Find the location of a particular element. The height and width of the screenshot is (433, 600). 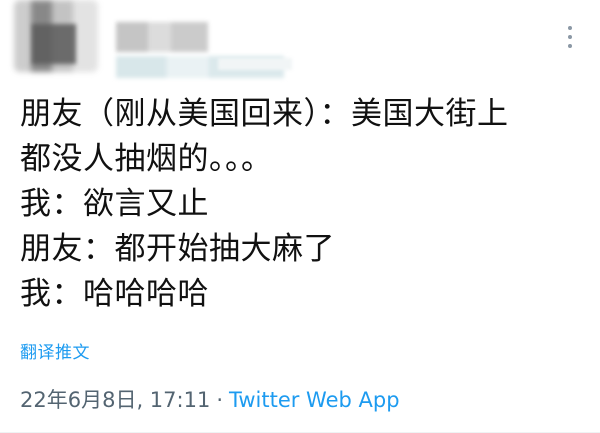

translate-tweet-link: 翻译推文 is located at coordinates (55, 350).